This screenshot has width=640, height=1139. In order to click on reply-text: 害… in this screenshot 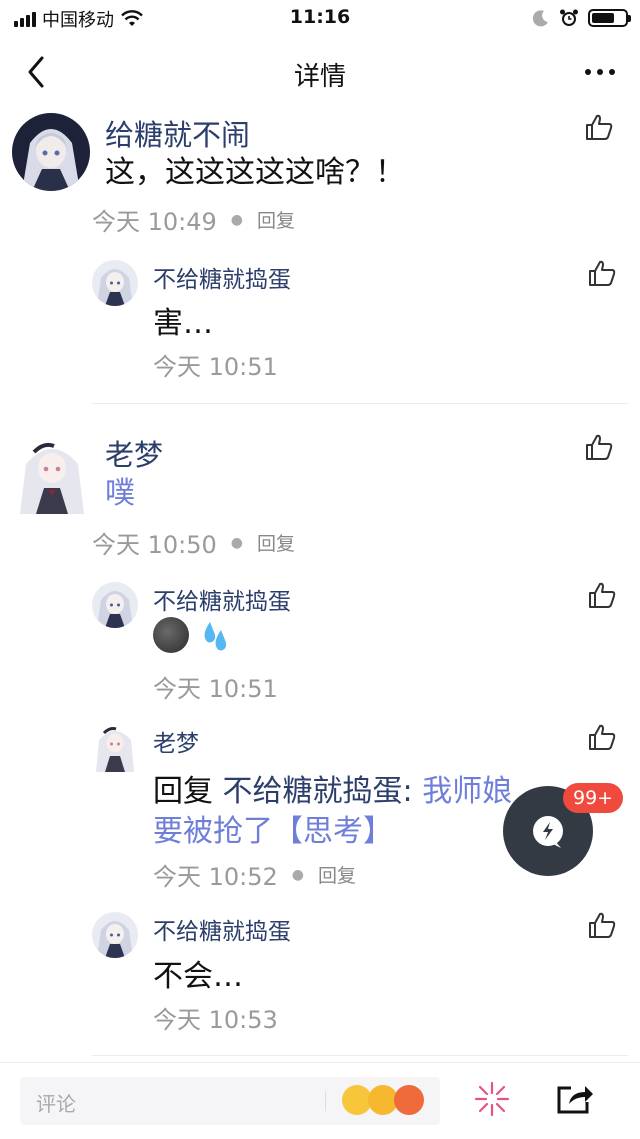, I will do `click(183, 323)`.